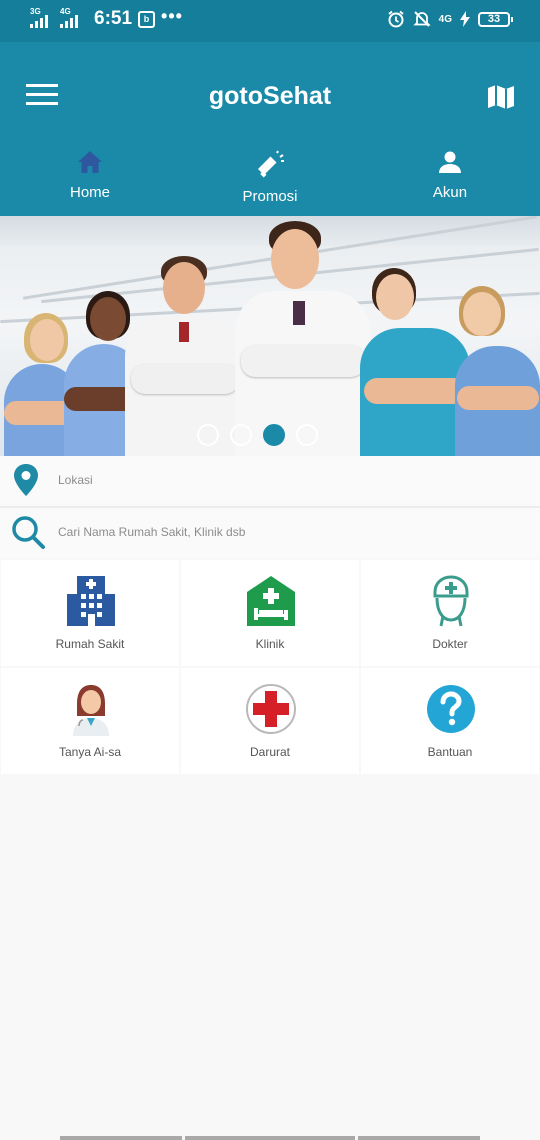  Describe the element at coordinates (121, 1138) in the screenshot. I see `bottom-nav-bar-left` at that location.